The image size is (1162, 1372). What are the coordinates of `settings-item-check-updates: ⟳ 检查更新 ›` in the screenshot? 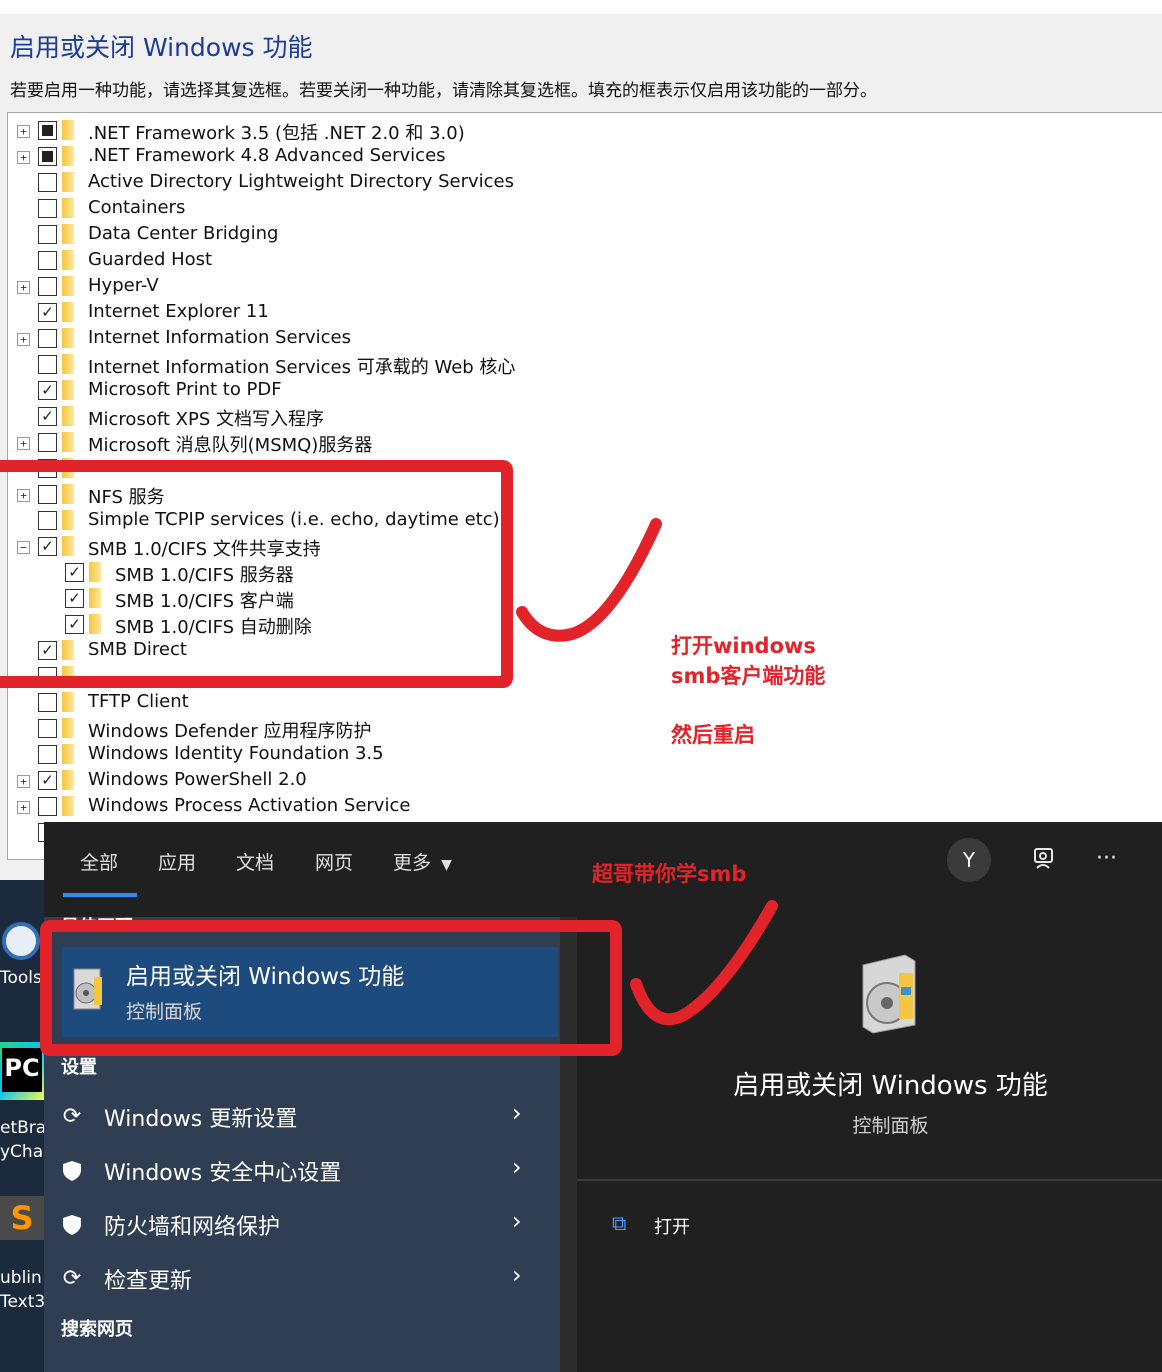 It's located at (300, 1283).